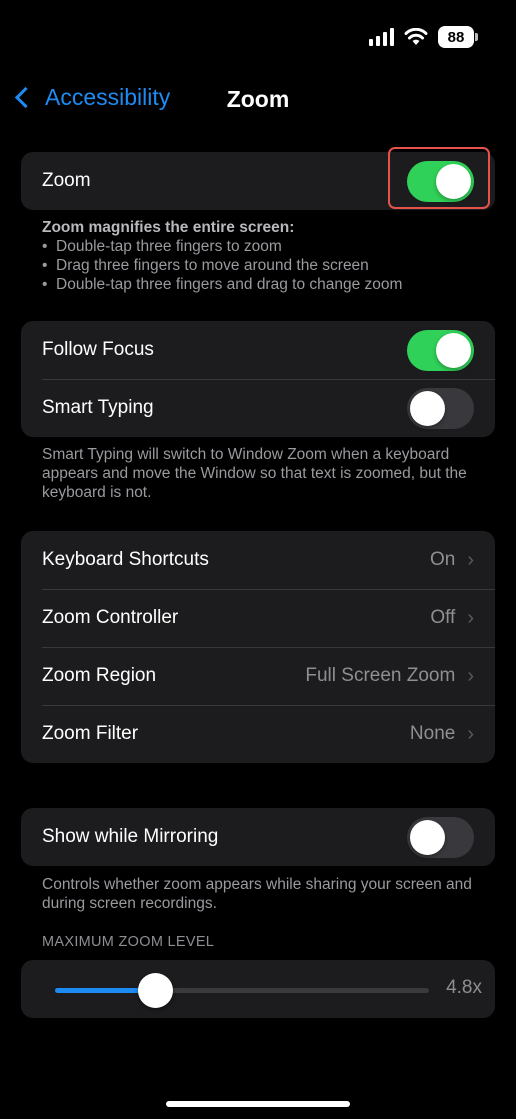 The width and height of the screenshot is (516, 1119). What do you see at coordinates (258, 618) in the screenshot?
I see `settings-row-zoom-controller: Zoom Controller Off ›` at bounding box center [258, 618].